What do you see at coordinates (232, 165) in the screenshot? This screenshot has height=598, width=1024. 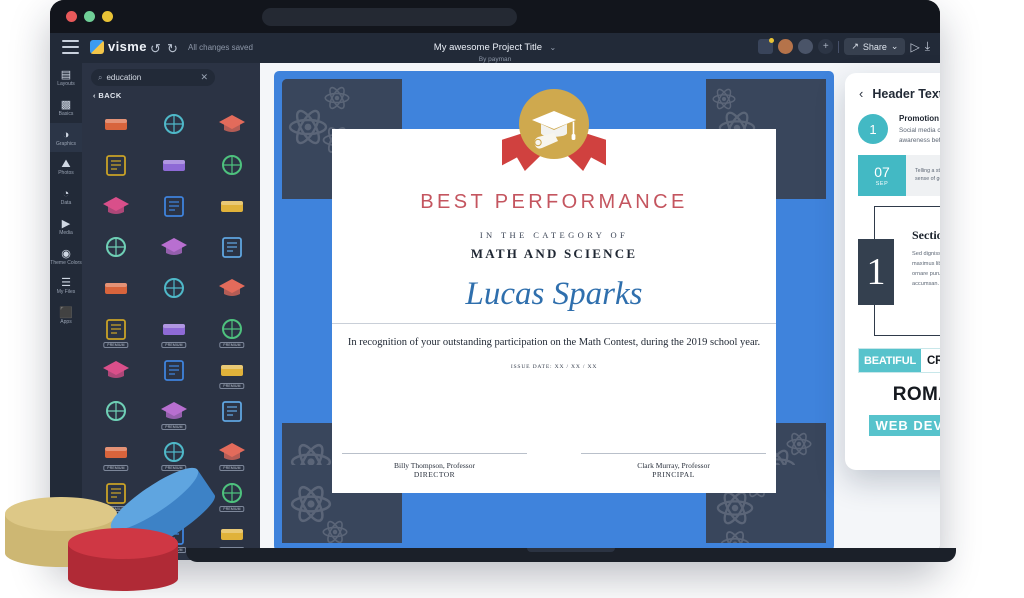 I see `books-stack-icon` at bounding box center [232, 165].